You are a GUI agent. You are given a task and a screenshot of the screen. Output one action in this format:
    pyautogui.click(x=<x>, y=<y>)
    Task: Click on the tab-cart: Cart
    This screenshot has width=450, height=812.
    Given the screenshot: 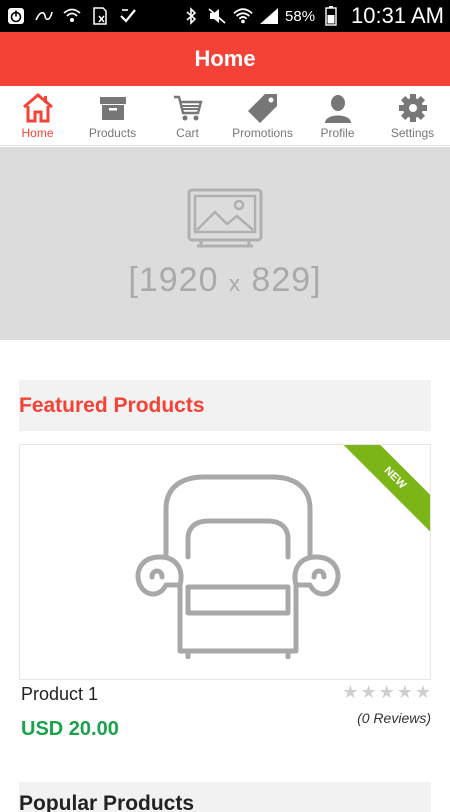 What is the action you would take?
    pyautogui.click(x=187, y=115)
    